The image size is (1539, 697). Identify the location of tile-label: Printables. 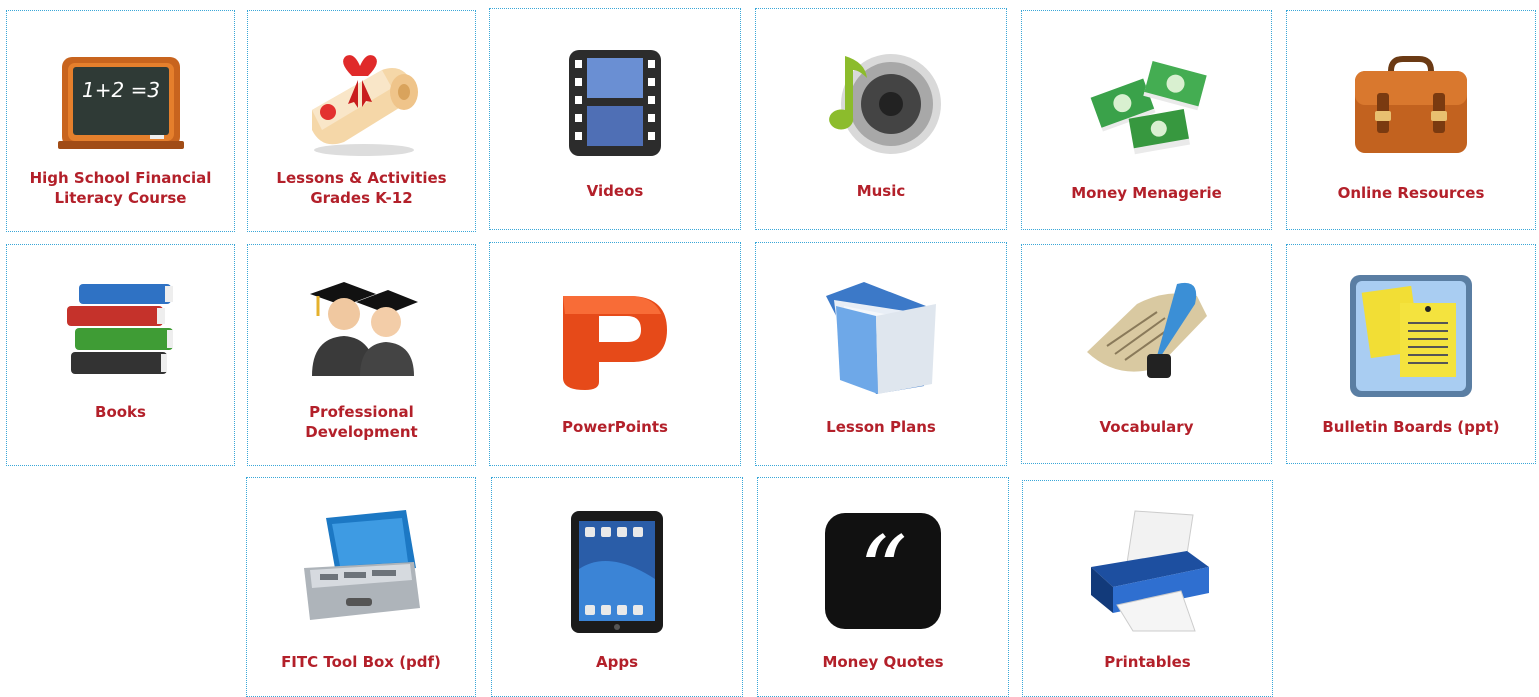
(1147, 662).